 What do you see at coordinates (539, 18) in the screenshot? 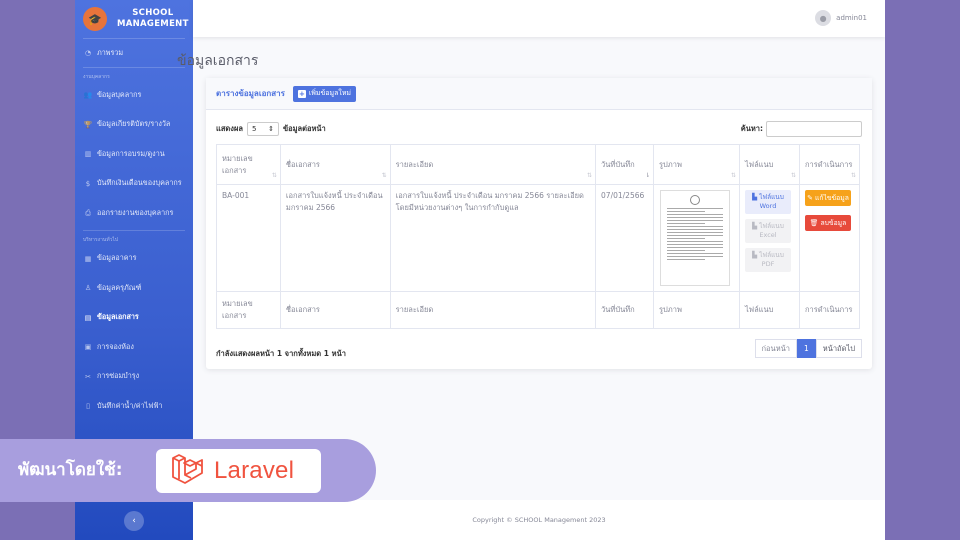
I see `topbar: ● admin01` at bounding box center [539, 18].